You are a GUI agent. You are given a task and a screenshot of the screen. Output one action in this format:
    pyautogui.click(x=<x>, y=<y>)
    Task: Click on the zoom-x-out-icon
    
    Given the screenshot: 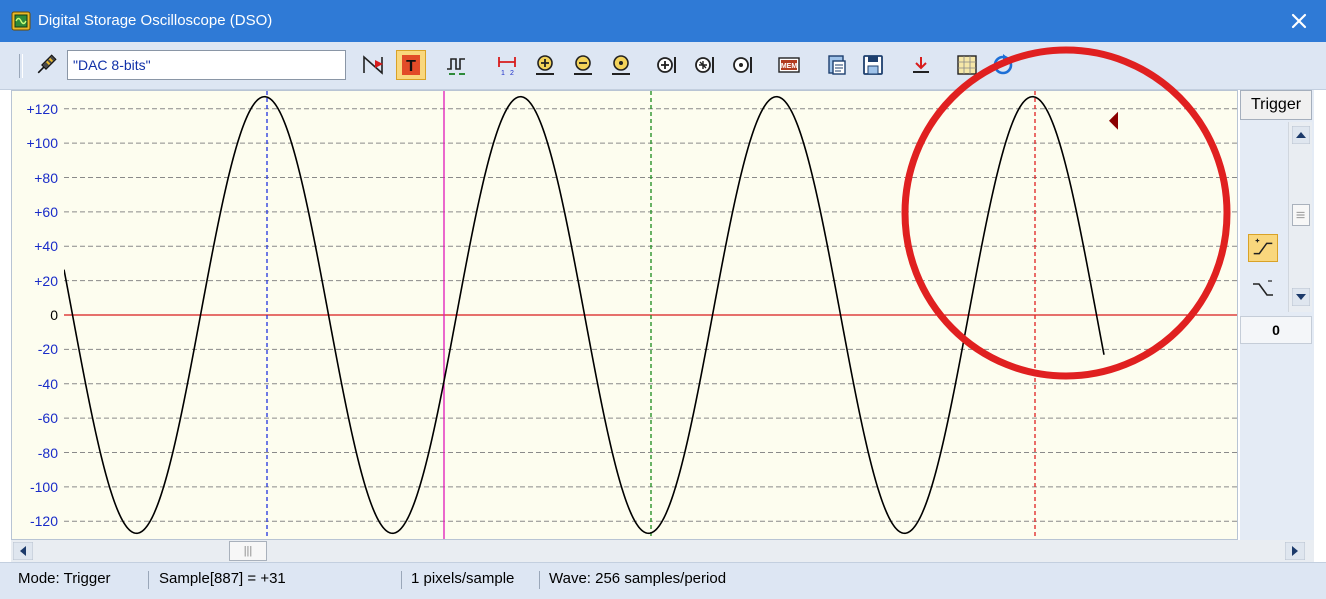 What is the action you would take?
    pyautogui.click(x=704, y=65)
    